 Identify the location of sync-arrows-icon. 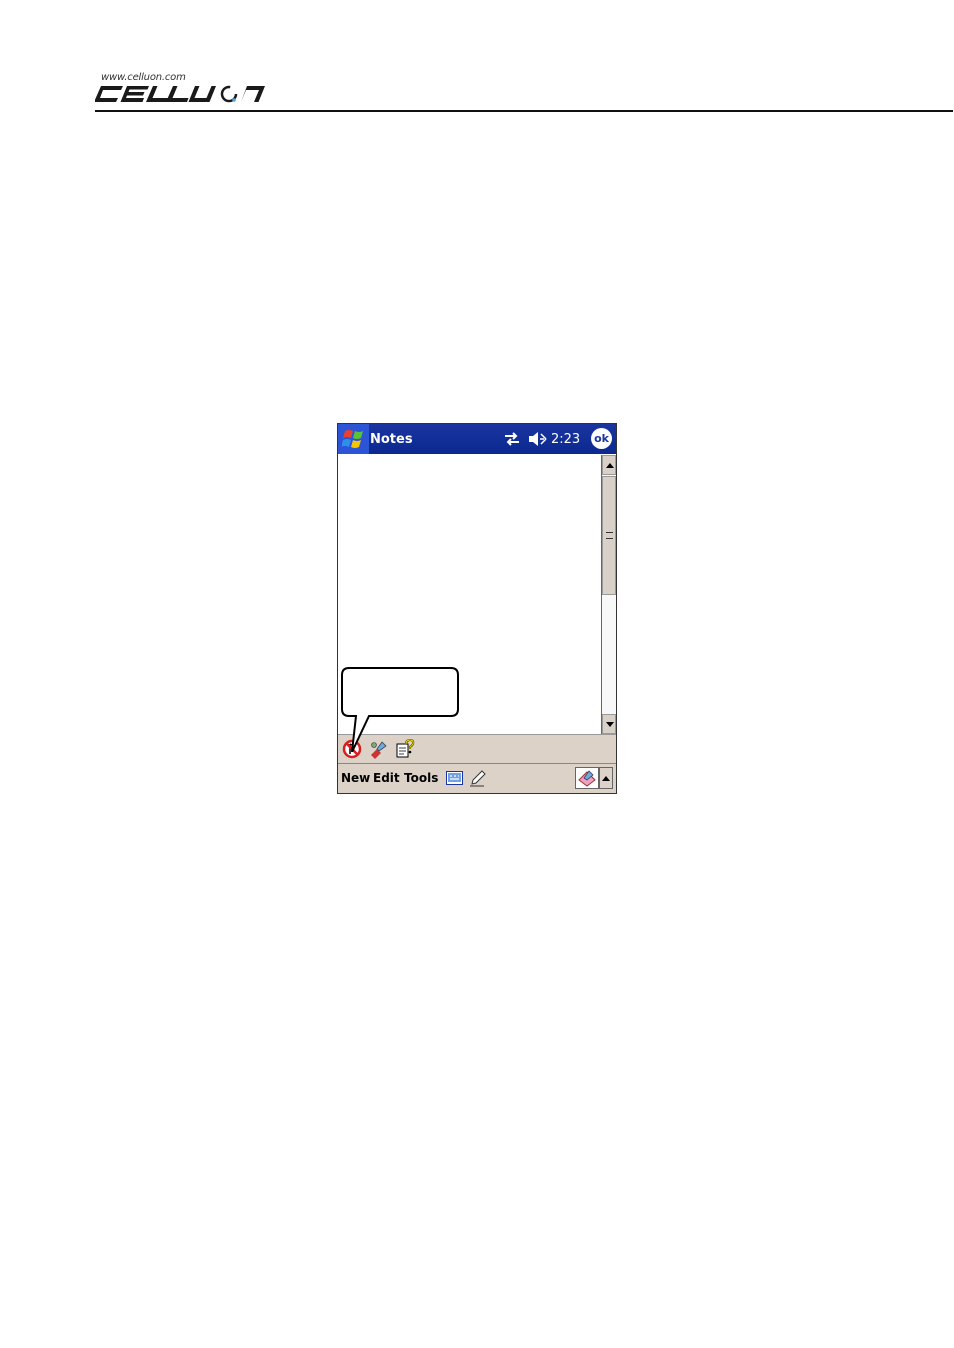
(512, 439).